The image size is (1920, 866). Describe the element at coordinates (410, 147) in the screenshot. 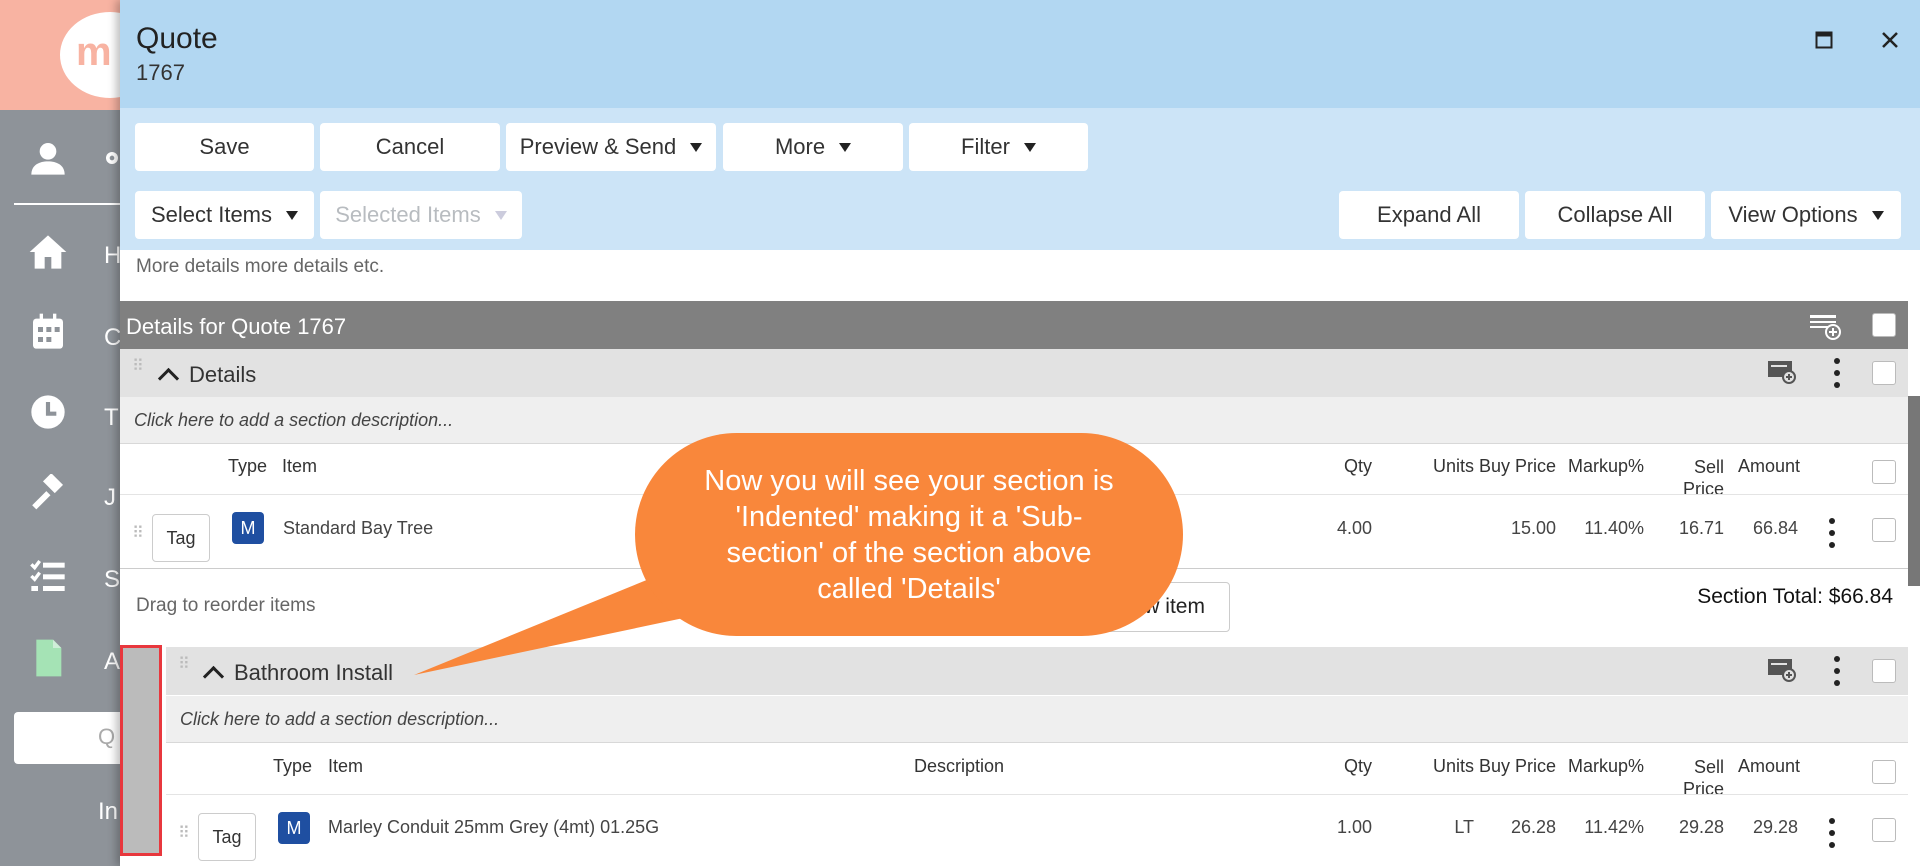

I see `cancel-button: Cancel` at that location.